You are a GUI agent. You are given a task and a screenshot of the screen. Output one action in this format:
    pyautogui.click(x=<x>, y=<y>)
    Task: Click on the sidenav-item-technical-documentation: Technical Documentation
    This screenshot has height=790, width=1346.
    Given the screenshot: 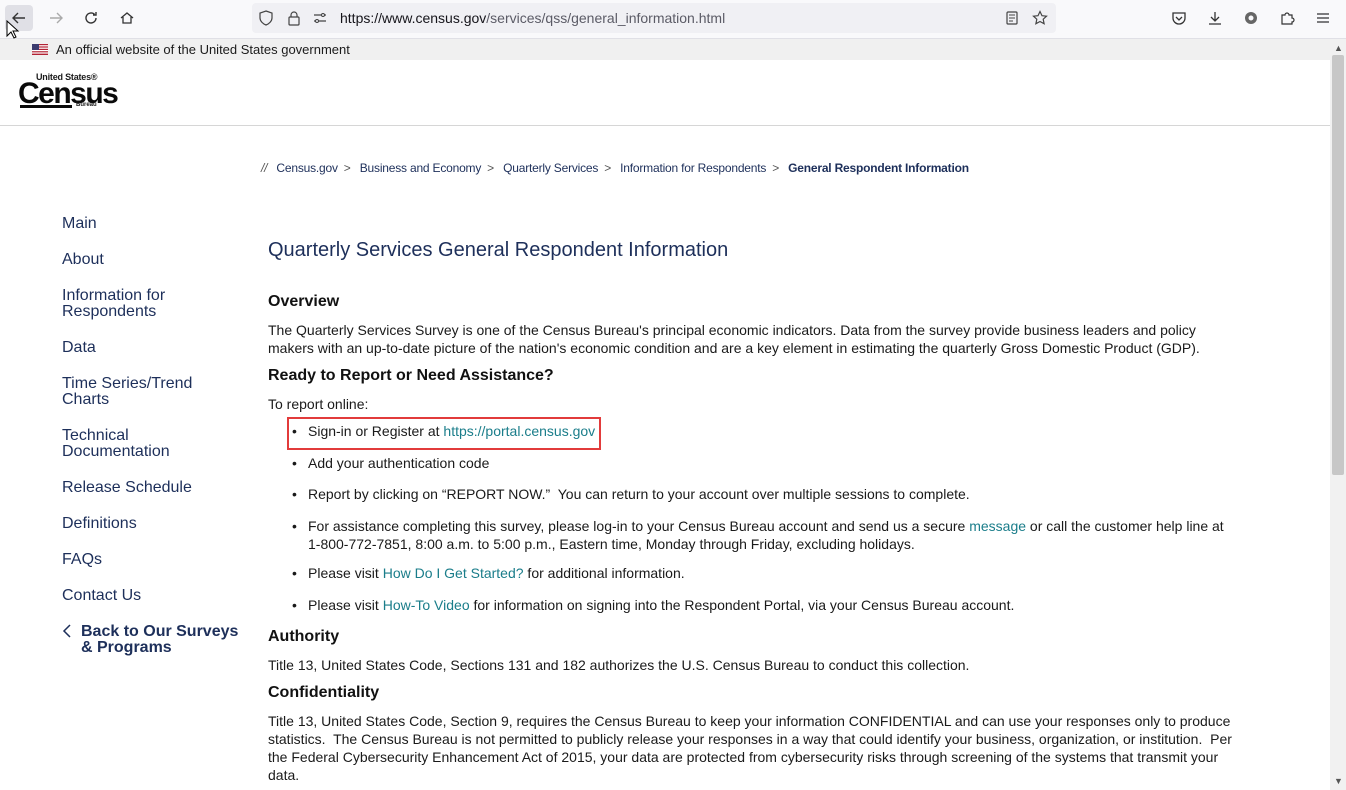 What is the action you would take?
    pyautogui.click(x=152, y=444)
    